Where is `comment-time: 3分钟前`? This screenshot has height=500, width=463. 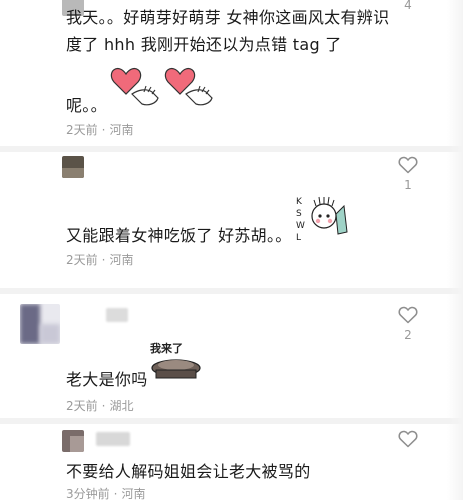 comment-time: 3分钟前 is located at coordinates (88, 493).